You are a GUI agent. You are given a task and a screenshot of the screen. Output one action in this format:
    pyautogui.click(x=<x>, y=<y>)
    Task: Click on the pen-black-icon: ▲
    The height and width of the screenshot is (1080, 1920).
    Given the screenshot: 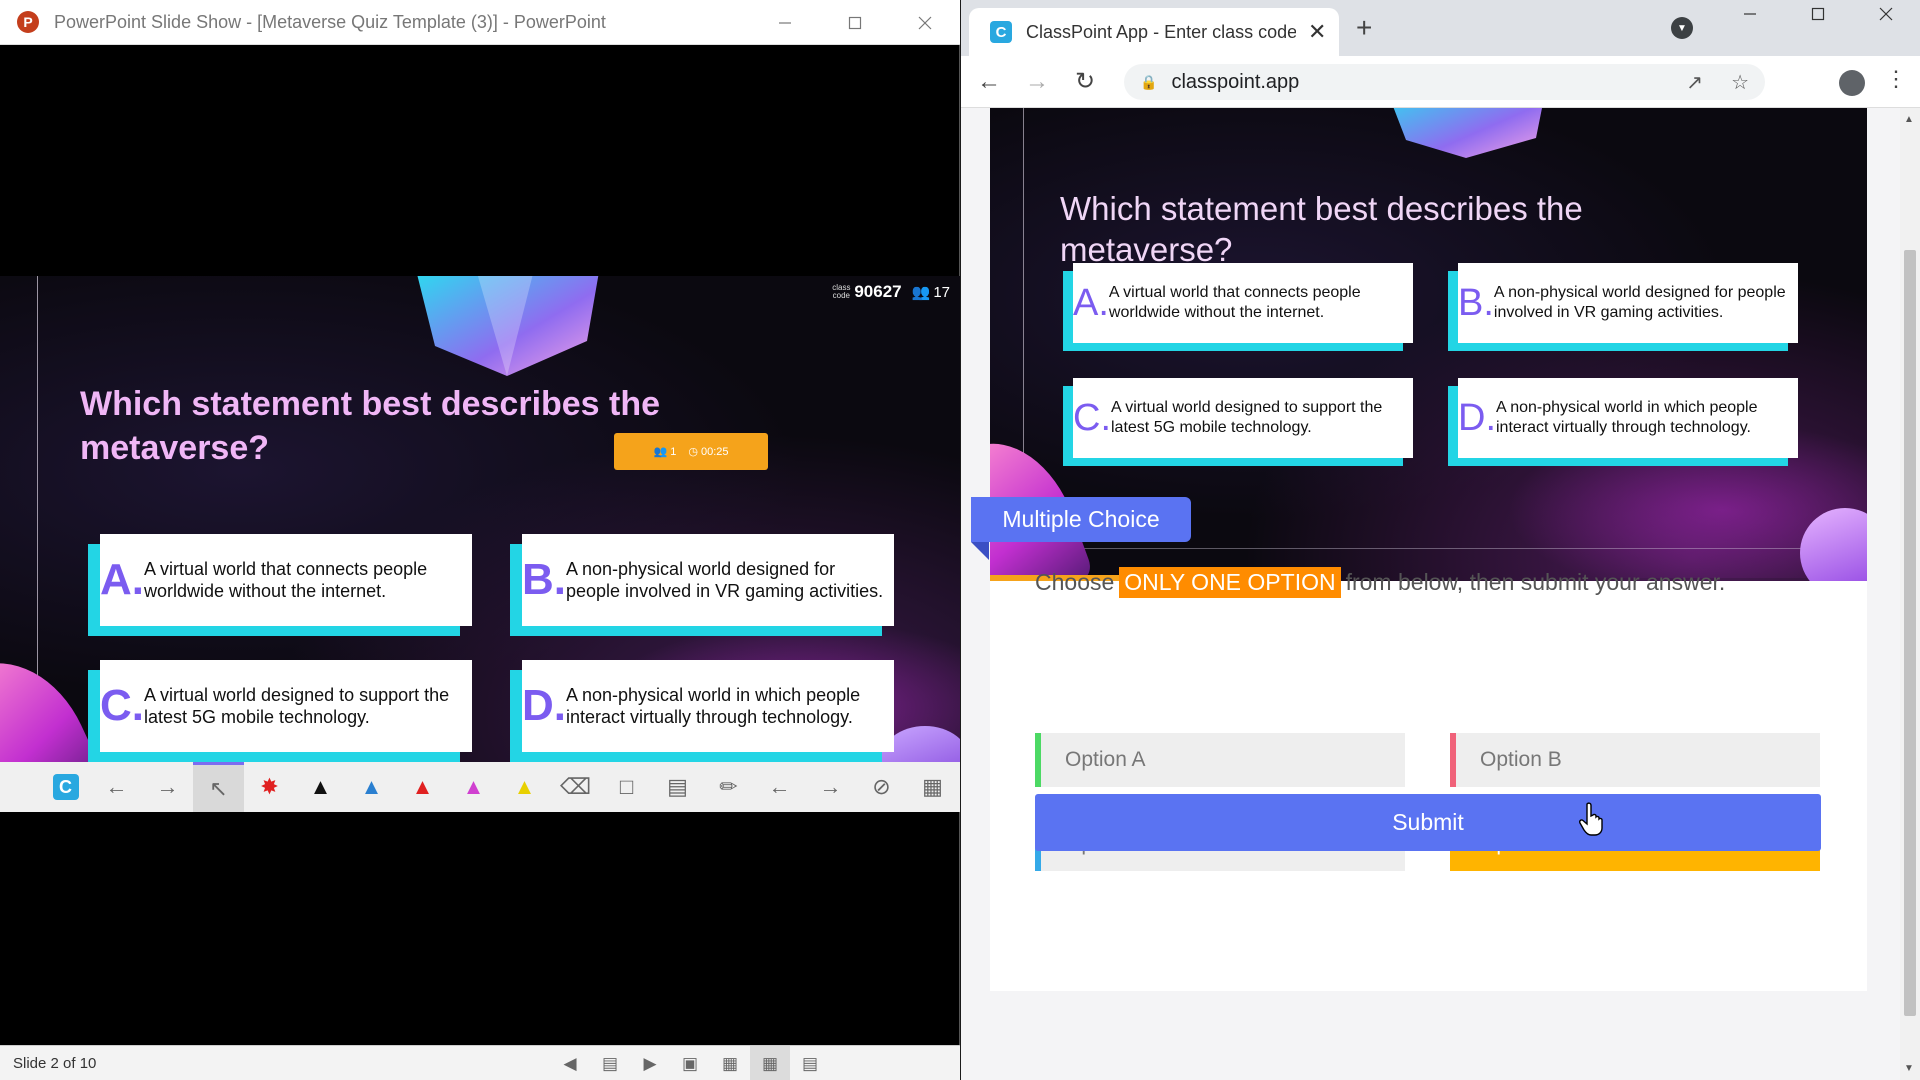 What is the action you would take?
    pyautogui.click(x=320, y=787)
    